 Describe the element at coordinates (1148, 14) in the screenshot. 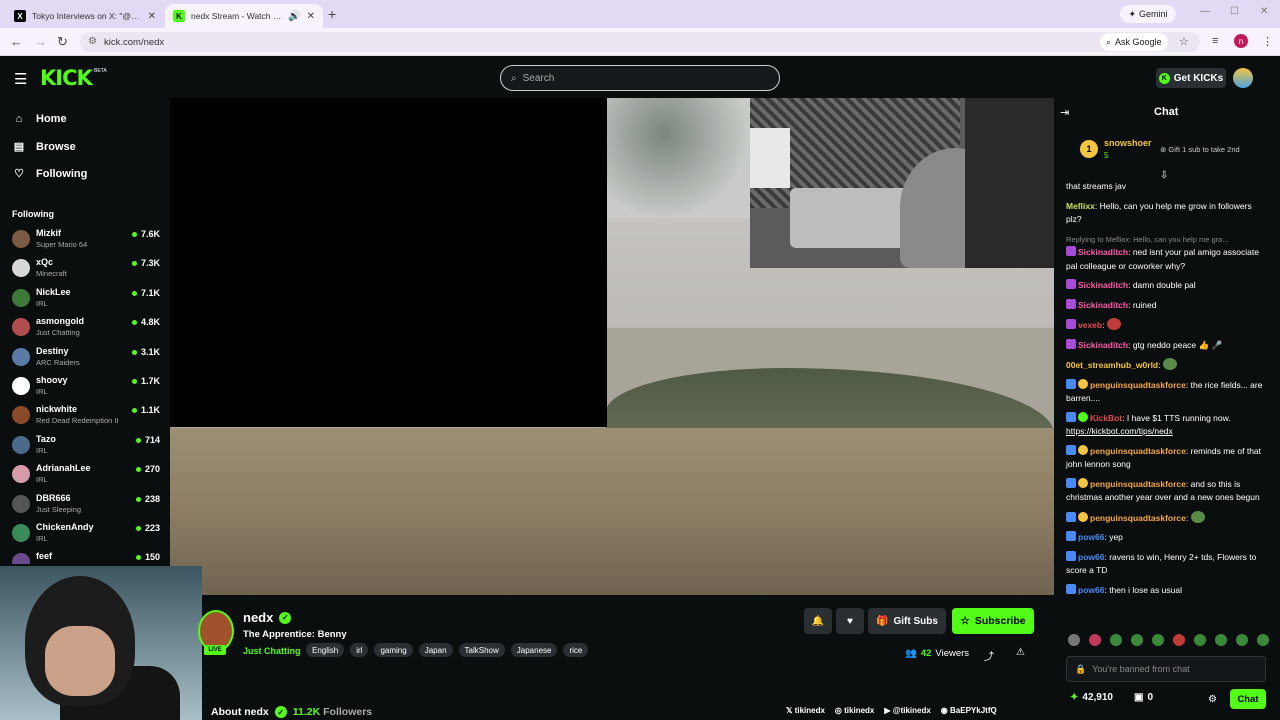

I see `gemini-button: ✦ Gemini` at that location.